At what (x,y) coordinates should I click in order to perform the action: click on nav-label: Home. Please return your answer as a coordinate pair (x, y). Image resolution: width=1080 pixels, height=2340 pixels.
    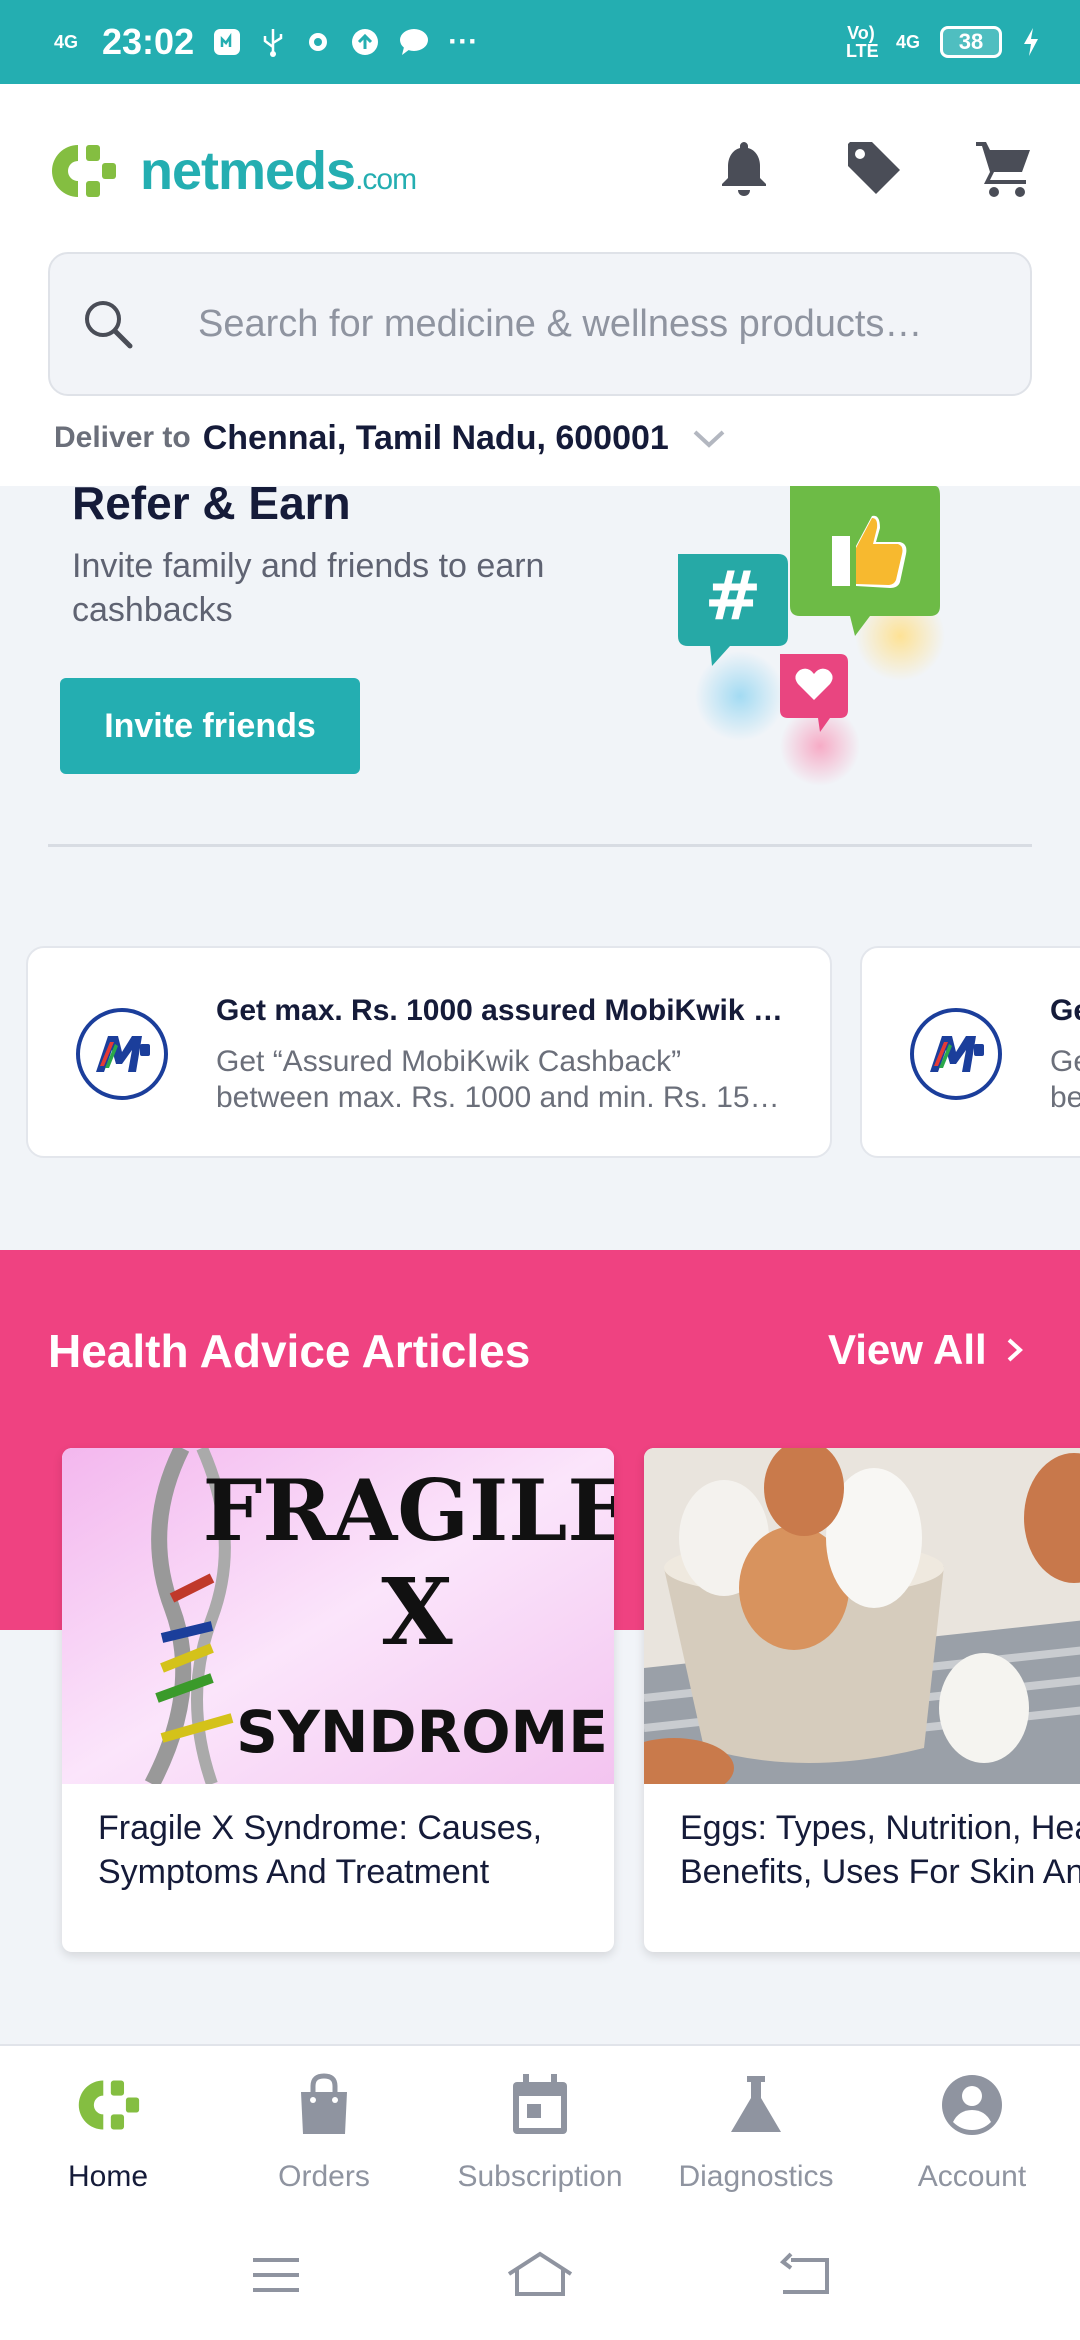
    Looking at the image, I should click on (108, 2176).